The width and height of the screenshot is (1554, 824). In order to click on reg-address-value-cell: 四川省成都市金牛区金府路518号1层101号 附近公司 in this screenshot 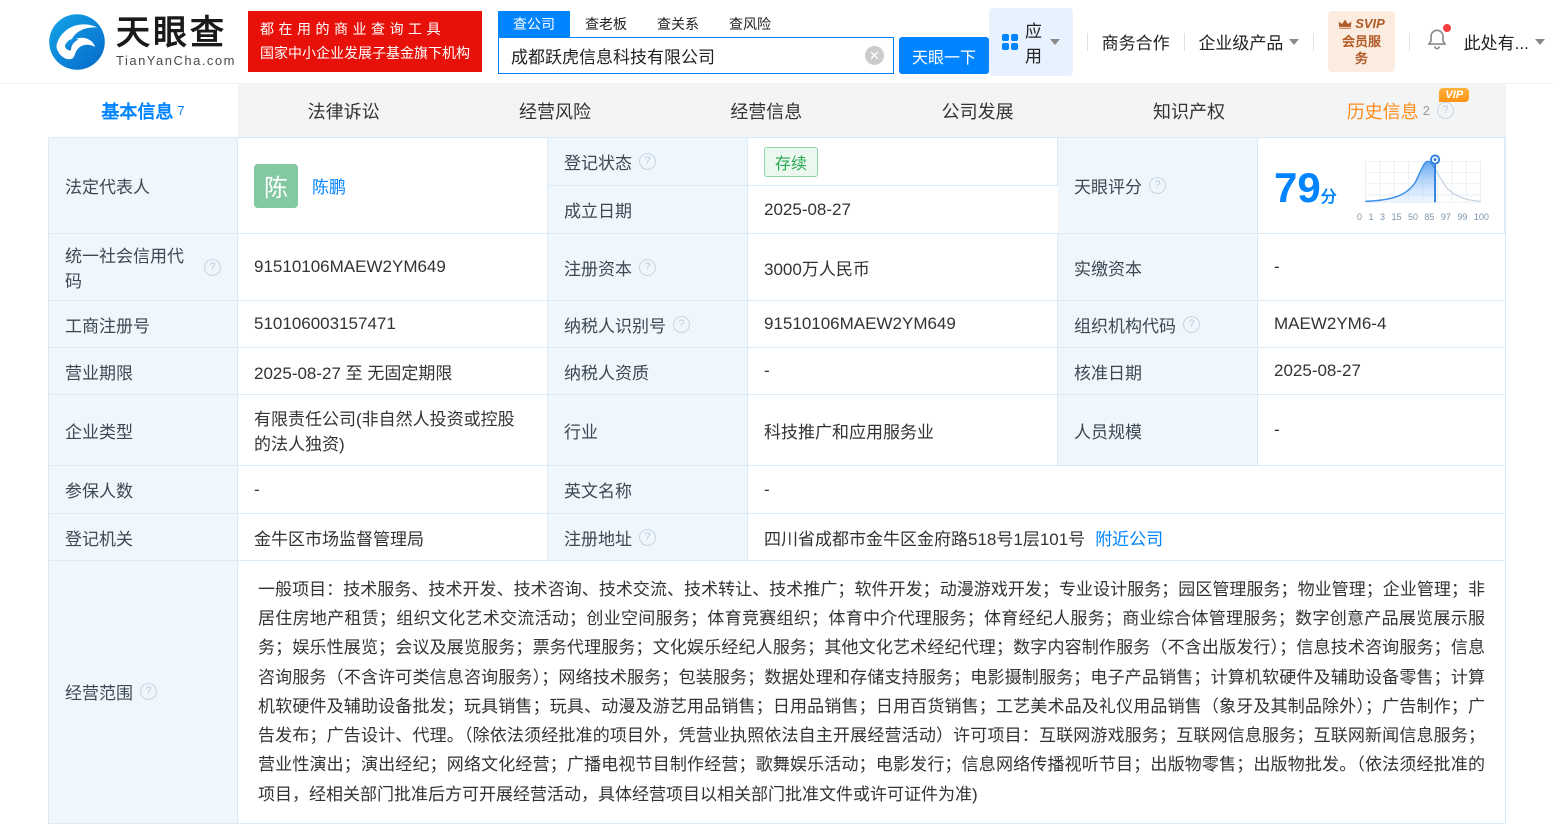, I will do `click(1126, 537)`.